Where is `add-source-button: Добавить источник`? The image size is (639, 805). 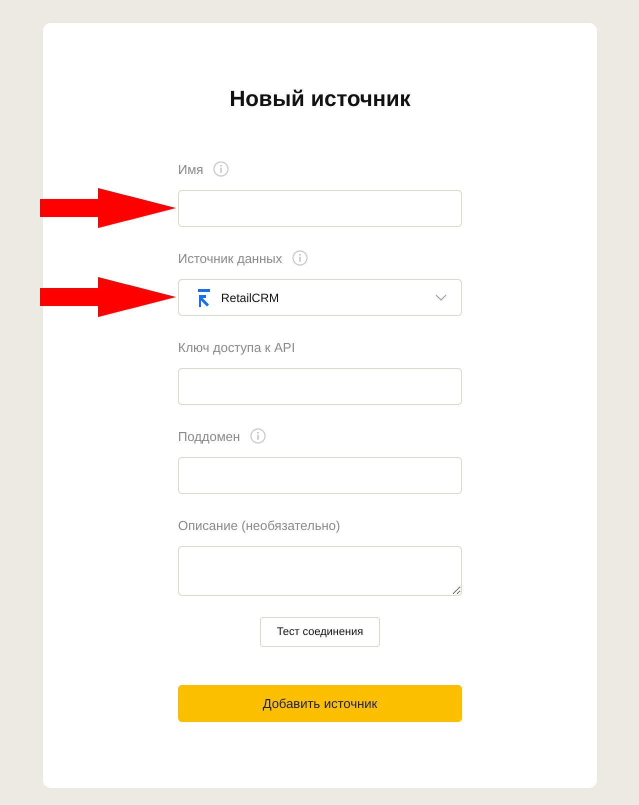 add-source-button: Добавить источник is located at coordinates (320, 703).